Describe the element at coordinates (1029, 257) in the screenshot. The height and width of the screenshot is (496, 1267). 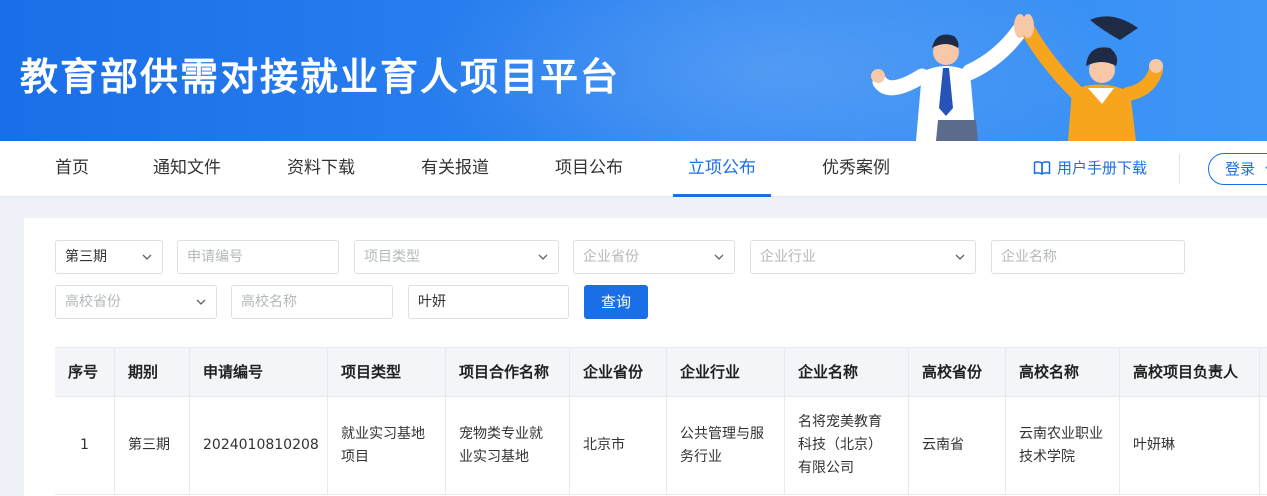
I see `company-name-placeholder: 企业名称` at that location.